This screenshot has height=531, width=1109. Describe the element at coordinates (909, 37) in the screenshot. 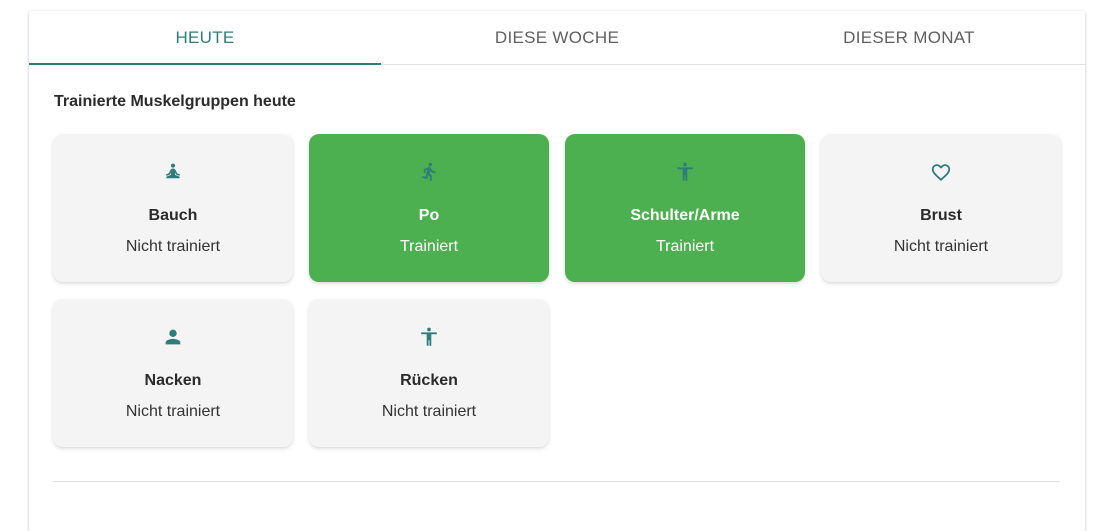

I see `tab-dieser-monat: DIESER MONAT` at that location.